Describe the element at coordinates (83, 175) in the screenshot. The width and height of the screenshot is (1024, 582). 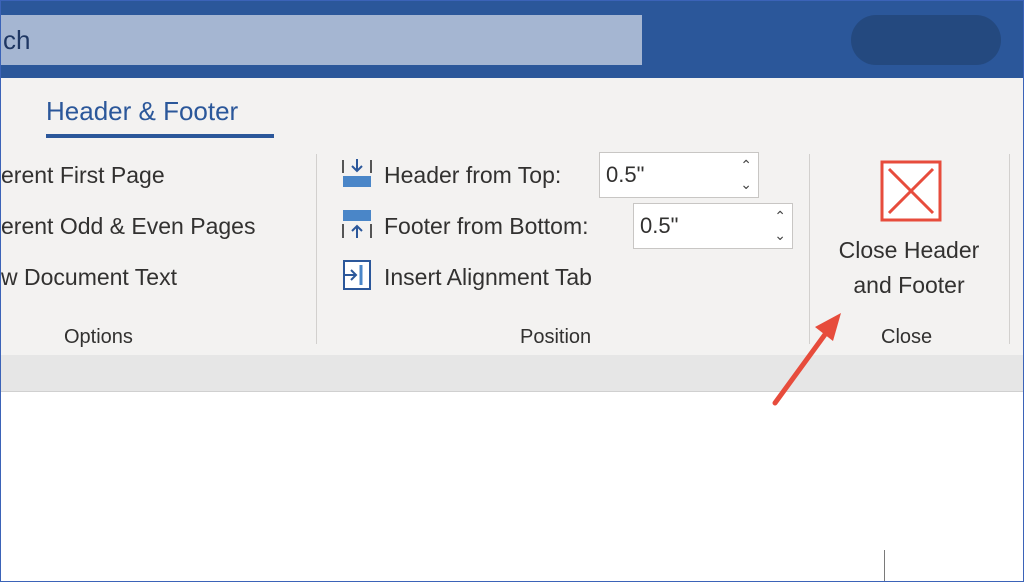
I see `different-first-page-option: erent First Page` at that location.